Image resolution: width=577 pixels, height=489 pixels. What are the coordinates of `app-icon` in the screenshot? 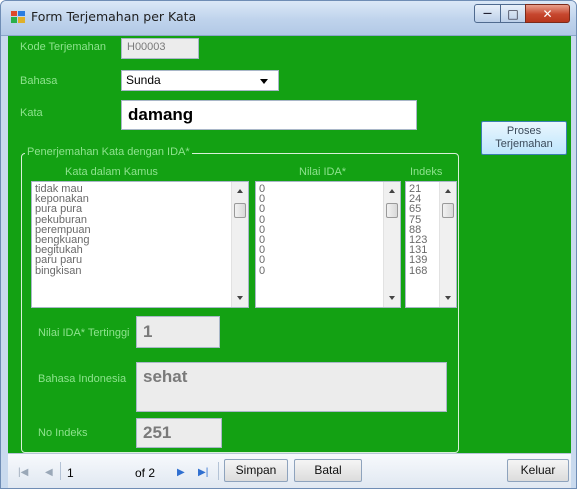 It's located at (18, 17).